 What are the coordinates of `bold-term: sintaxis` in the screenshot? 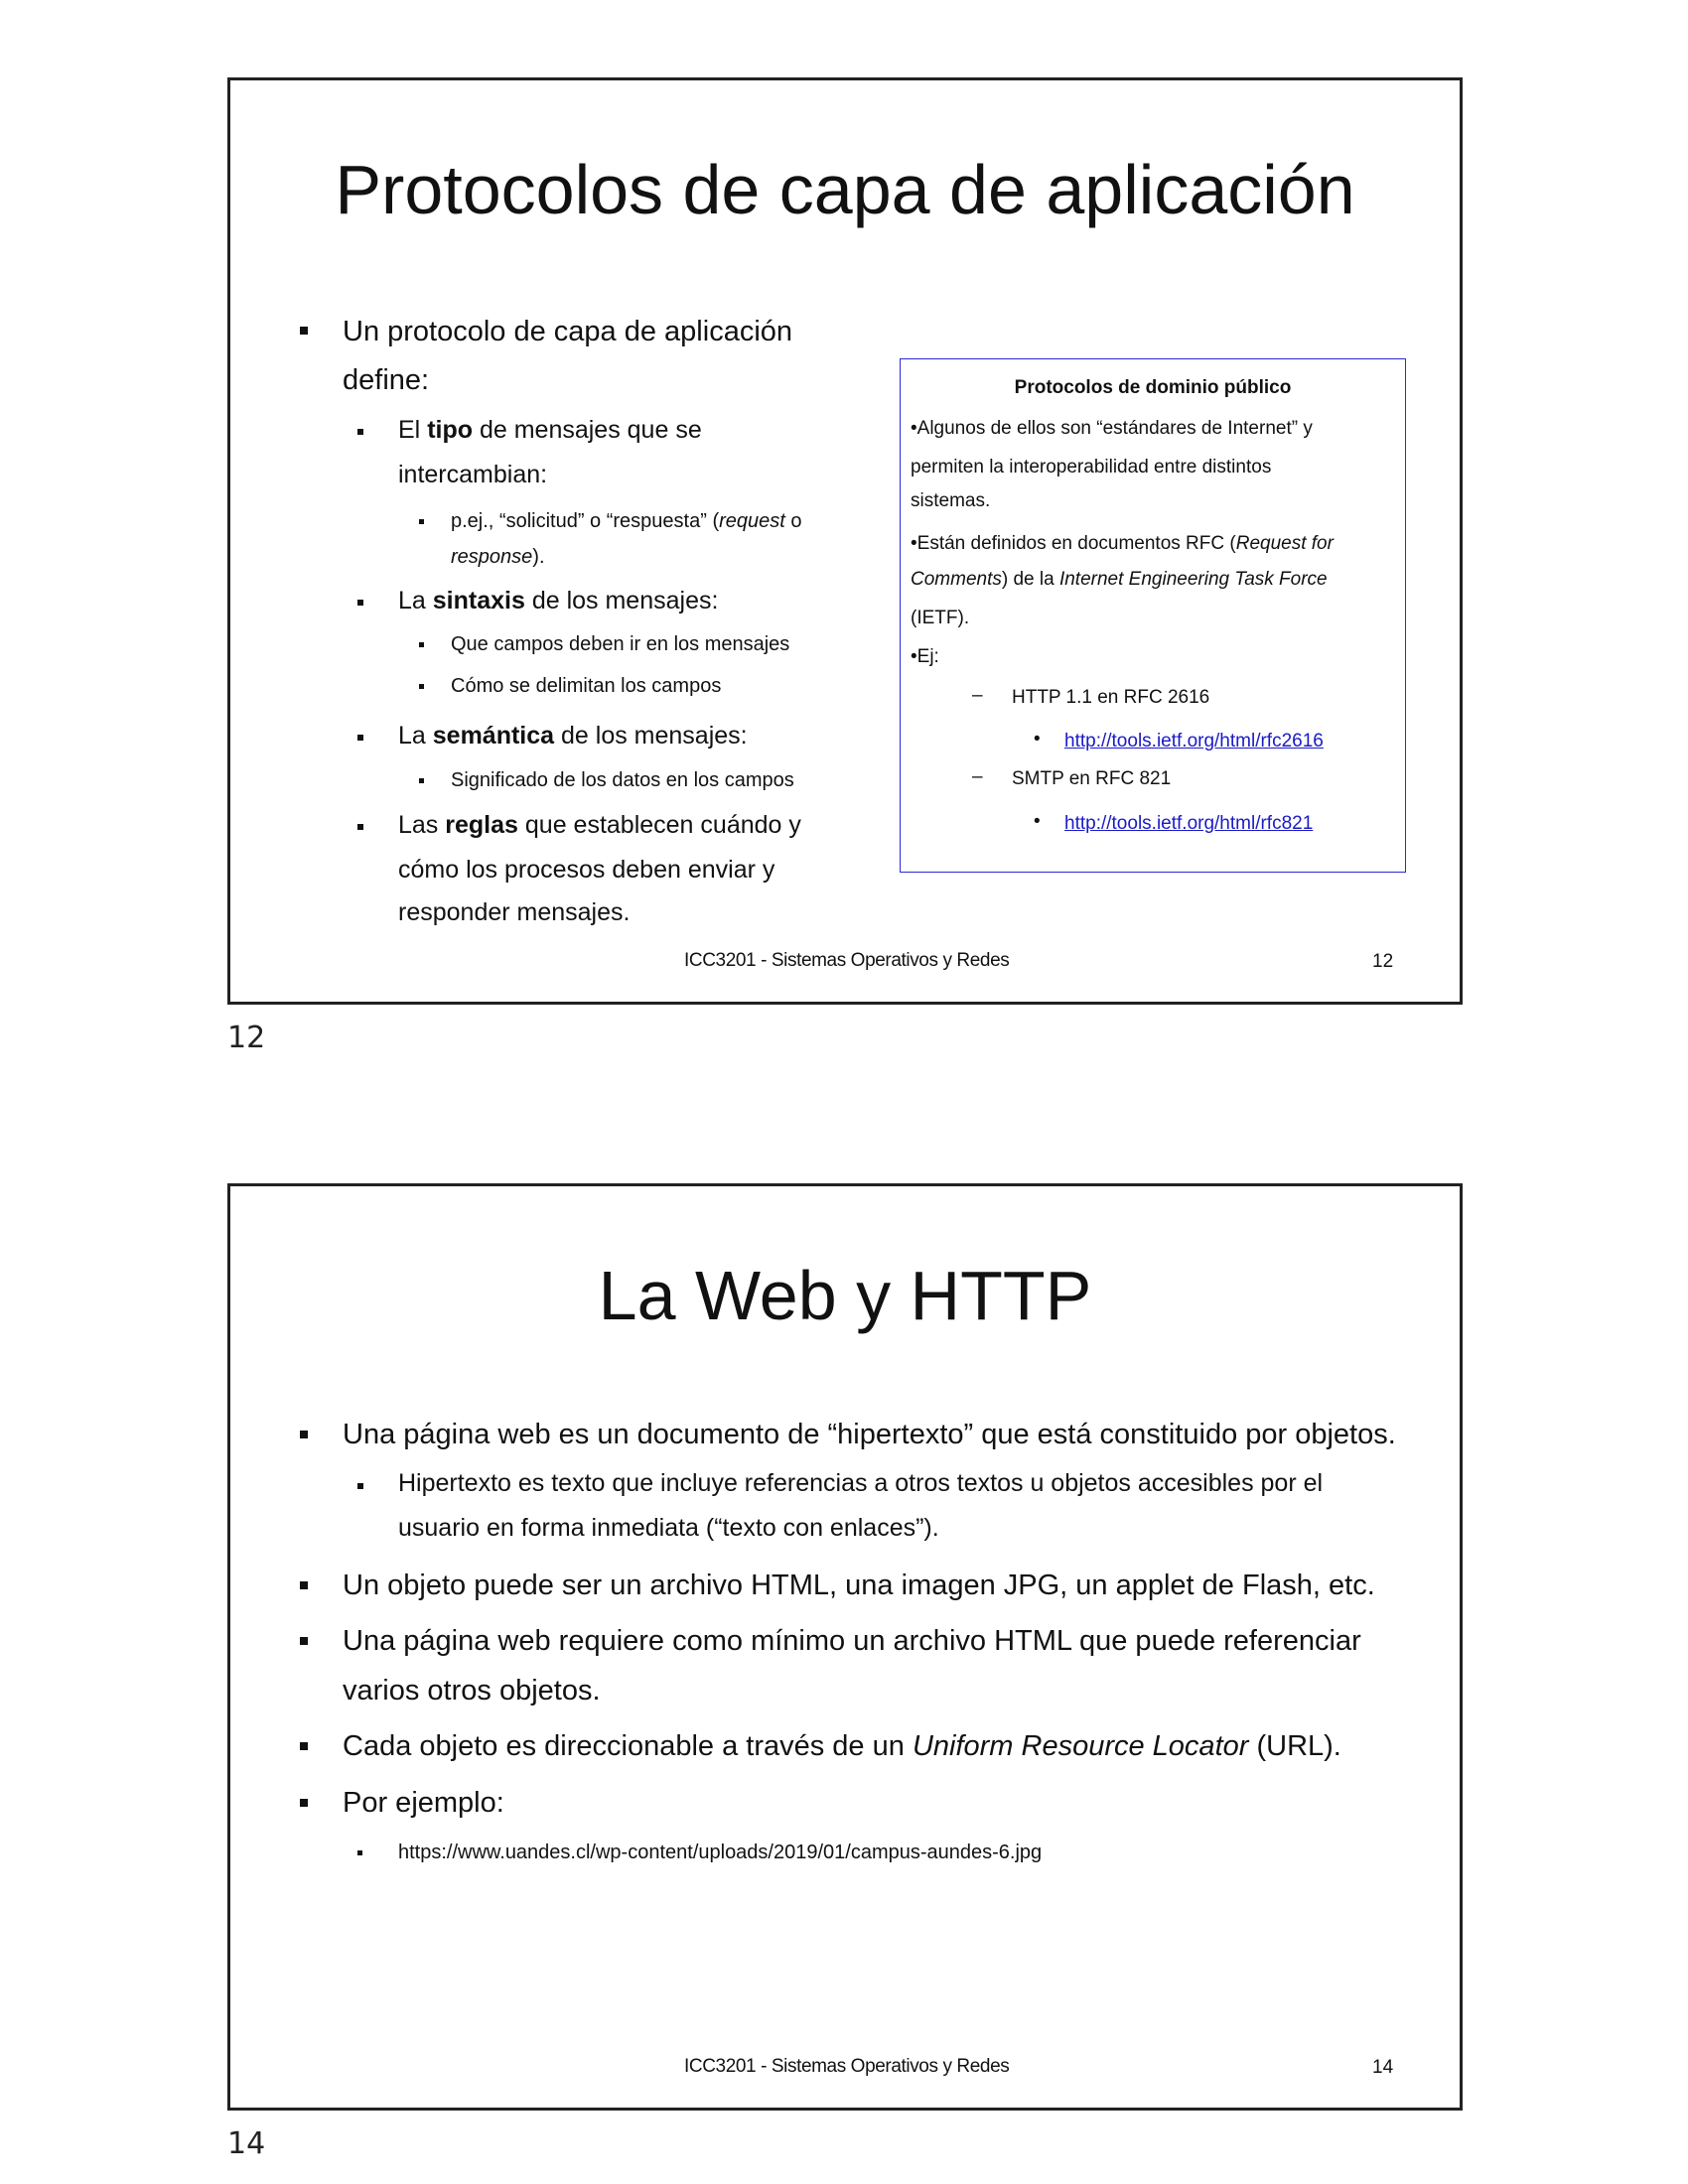 It's located at (478, 600).